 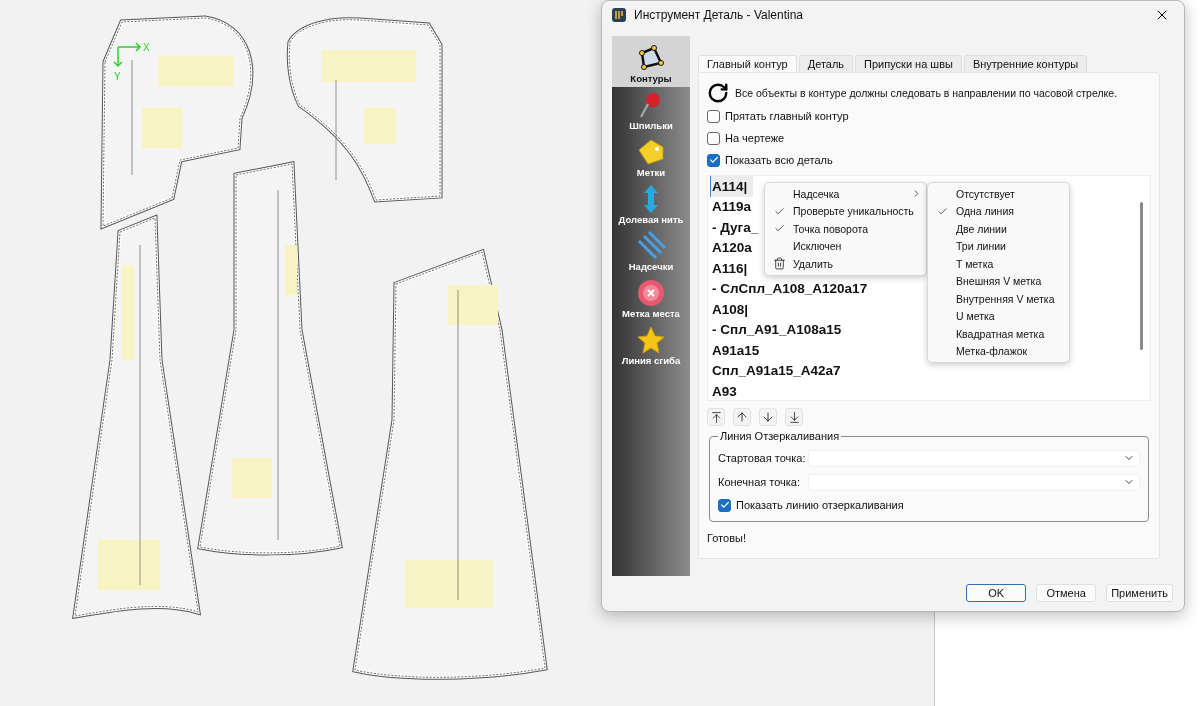 I want to click on menu-item: Одна линия, so click(x=998, y=211).